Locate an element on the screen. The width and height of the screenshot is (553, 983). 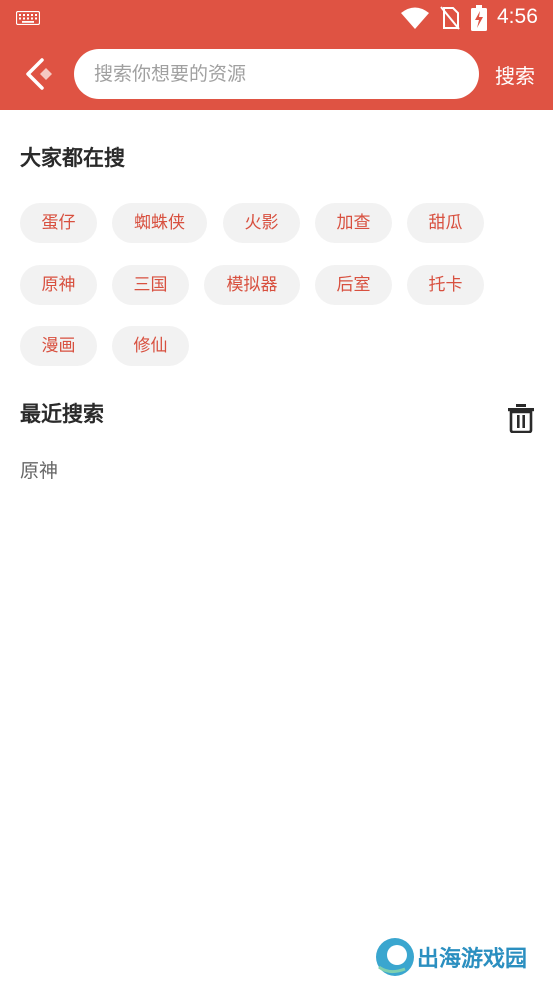
battery-charging-icon is located at coordinates (479, 18).